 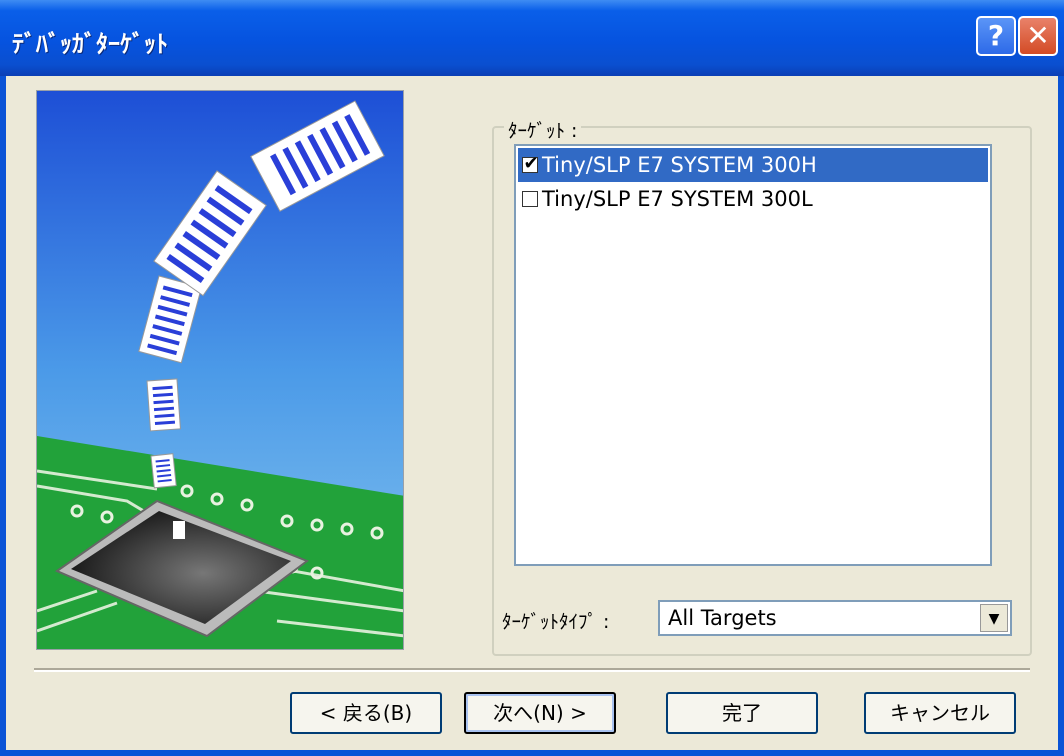 What do you see at coordinates (532, 671) in the screenshot?
I see `divider-highlight` at bounding box center [532, 671].